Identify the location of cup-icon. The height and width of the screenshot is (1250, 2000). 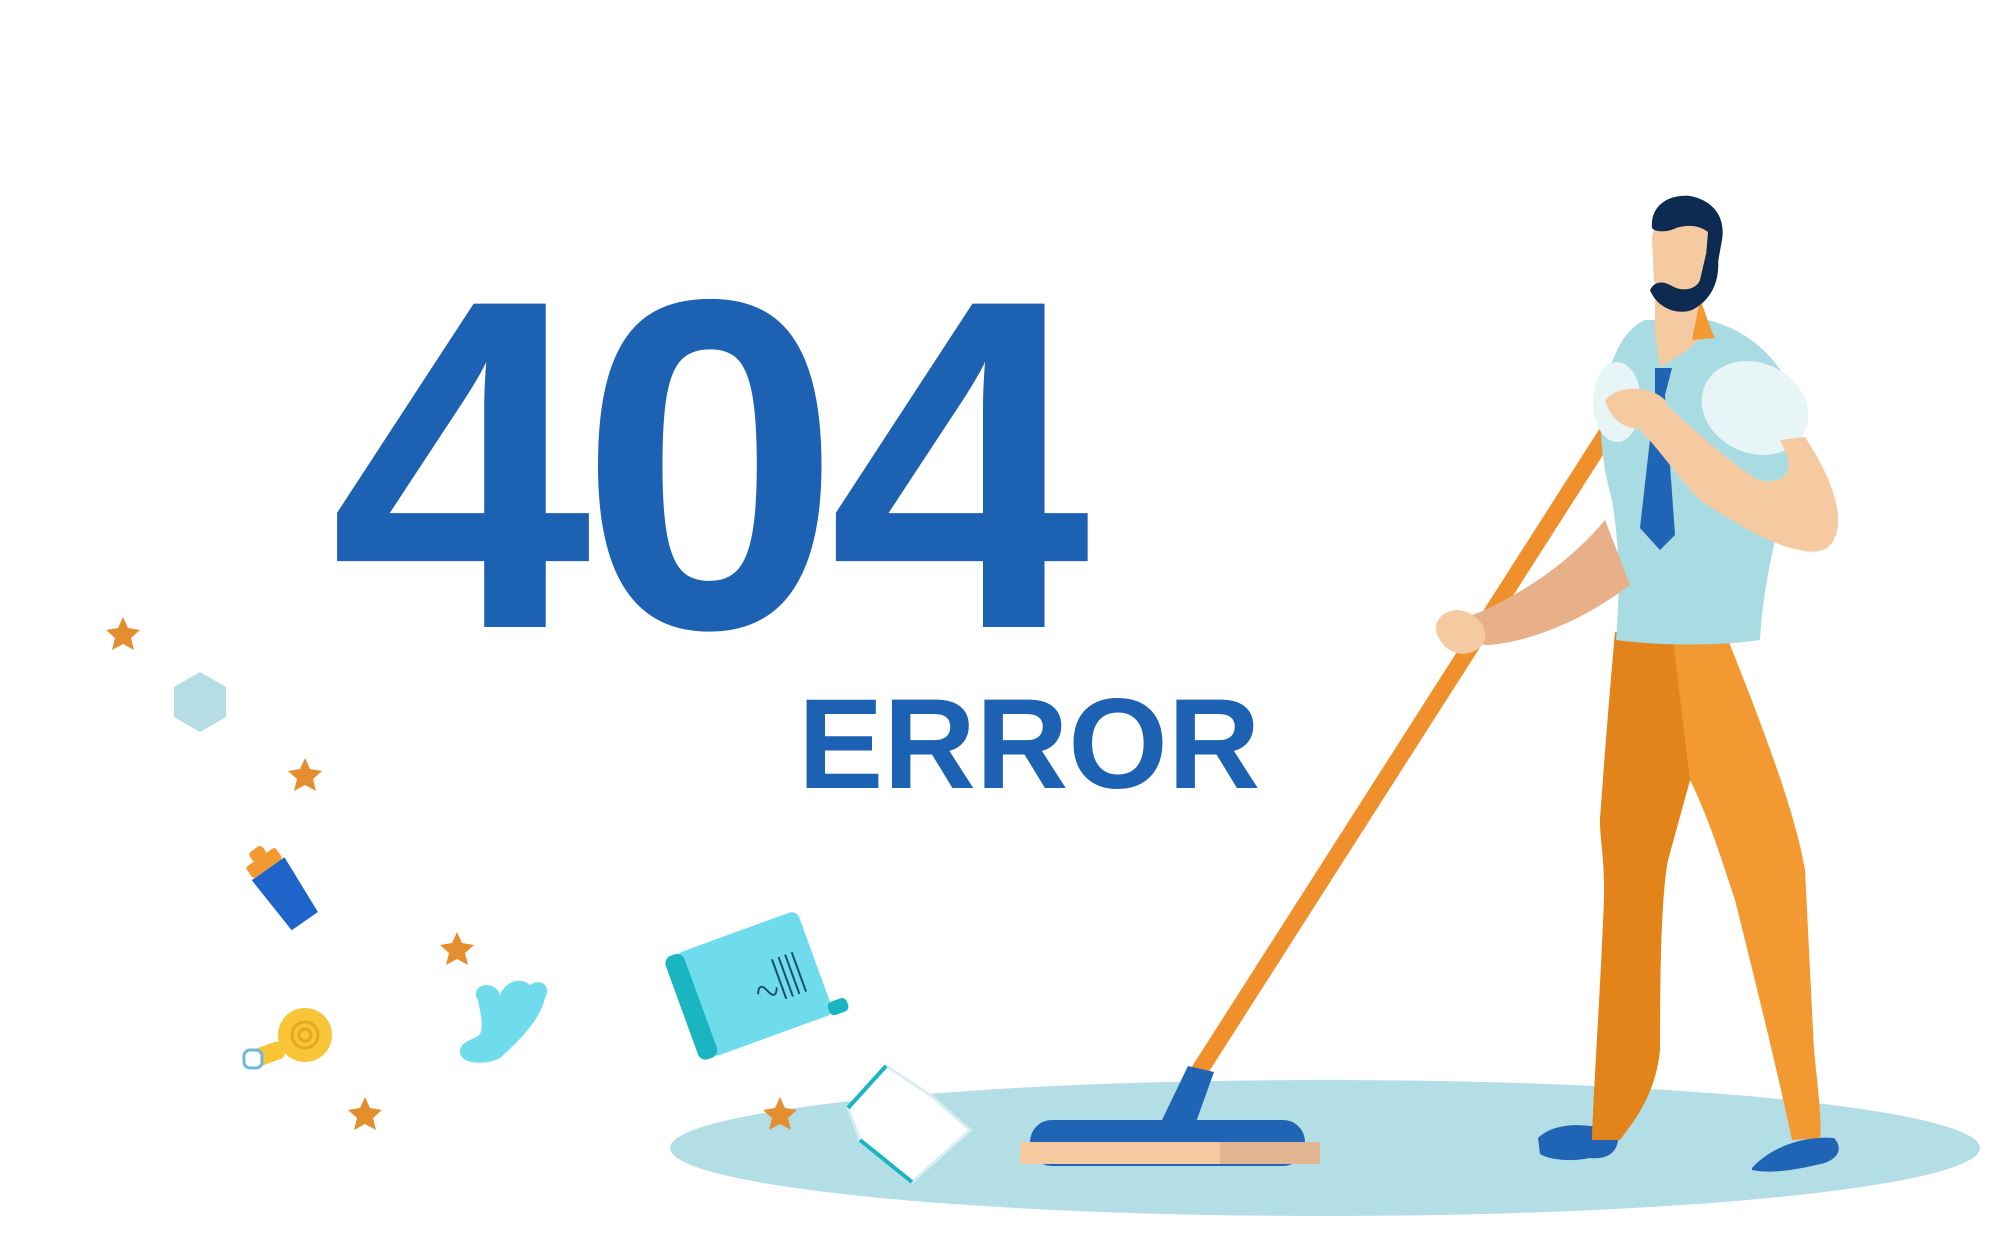
(282, 888).